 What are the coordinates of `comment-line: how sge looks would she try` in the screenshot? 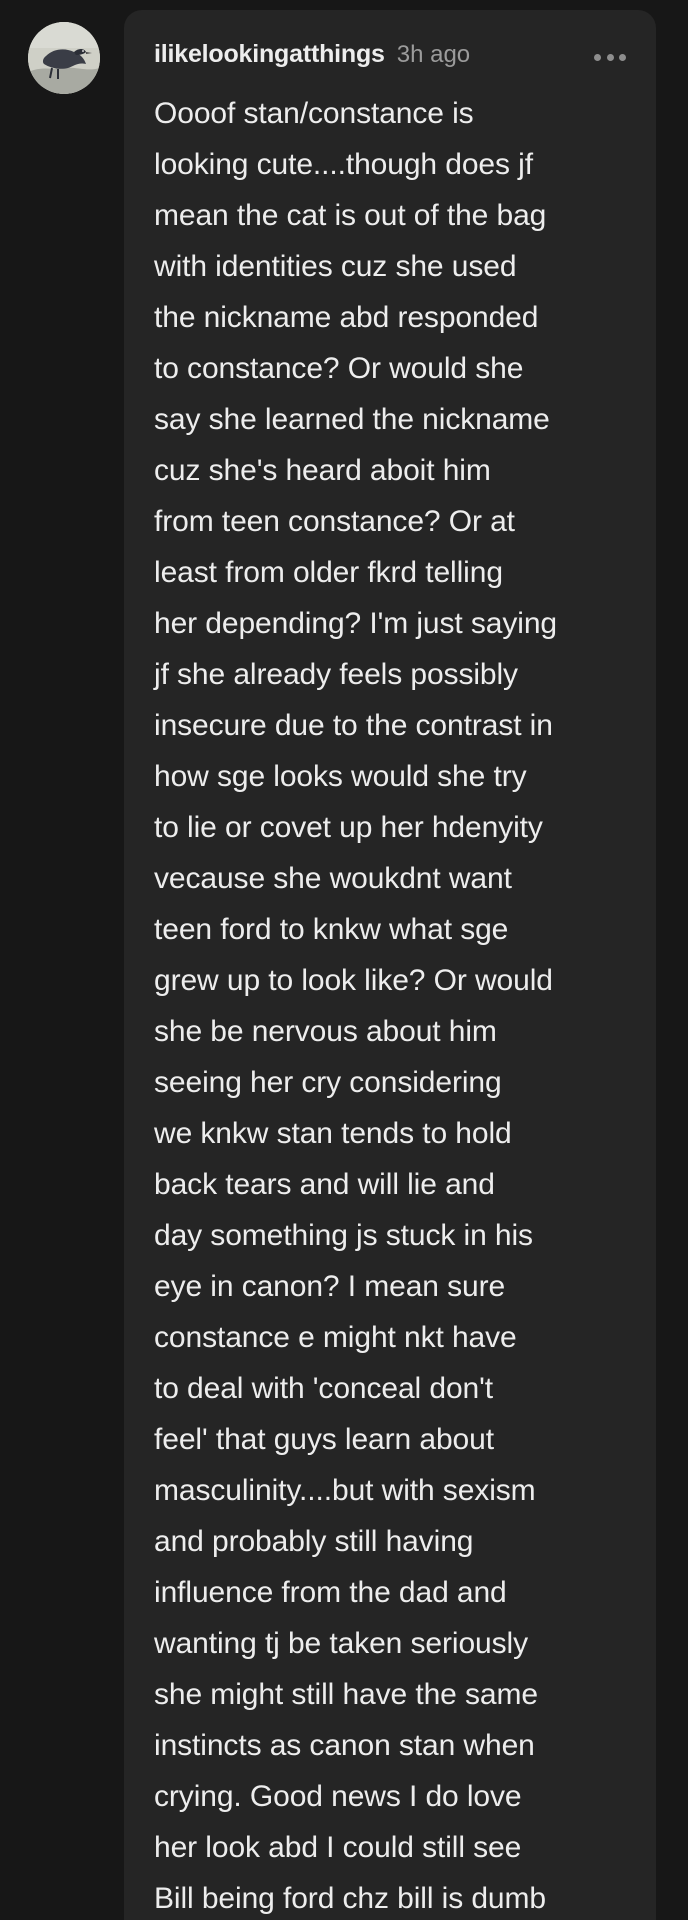 It's located at (340, 776).